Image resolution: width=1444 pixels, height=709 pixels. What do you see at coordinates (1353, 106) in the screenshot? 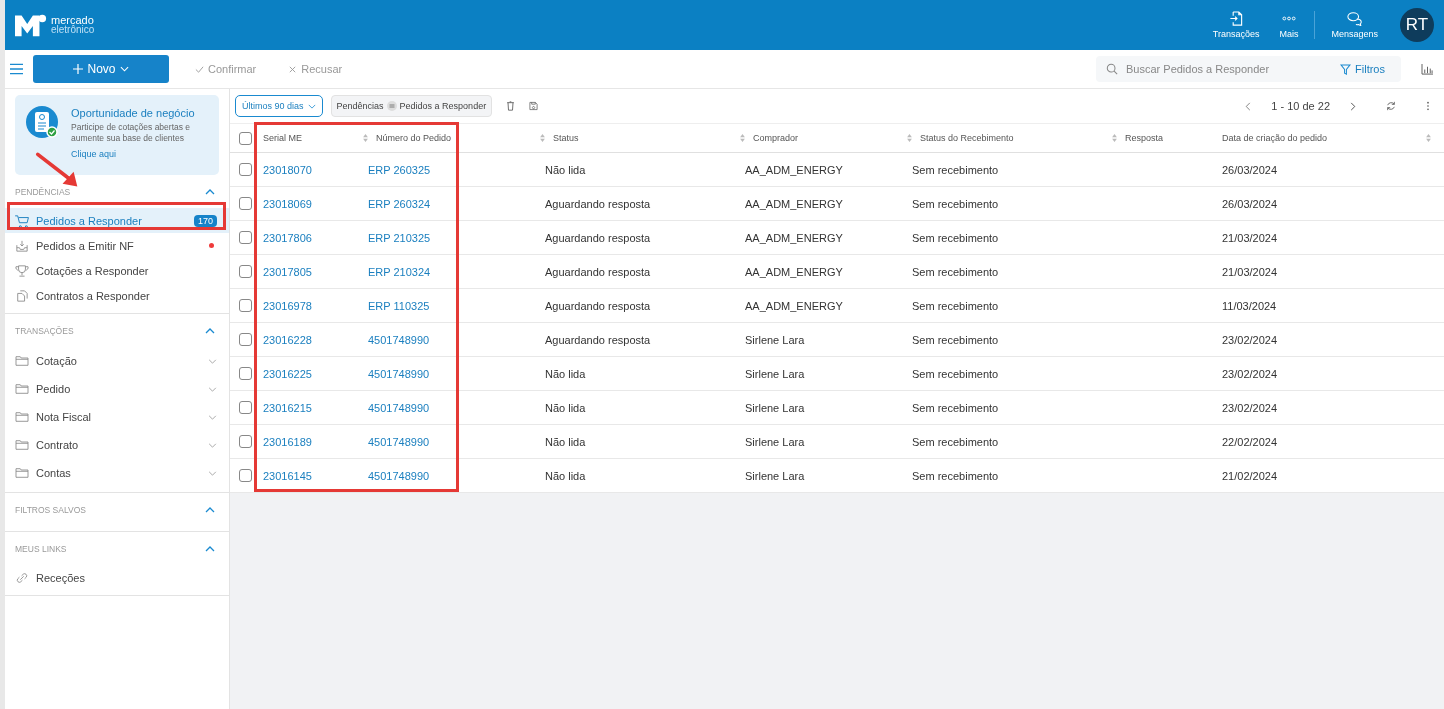
I see `next-page-icon` at bounding box center [1353, 106].